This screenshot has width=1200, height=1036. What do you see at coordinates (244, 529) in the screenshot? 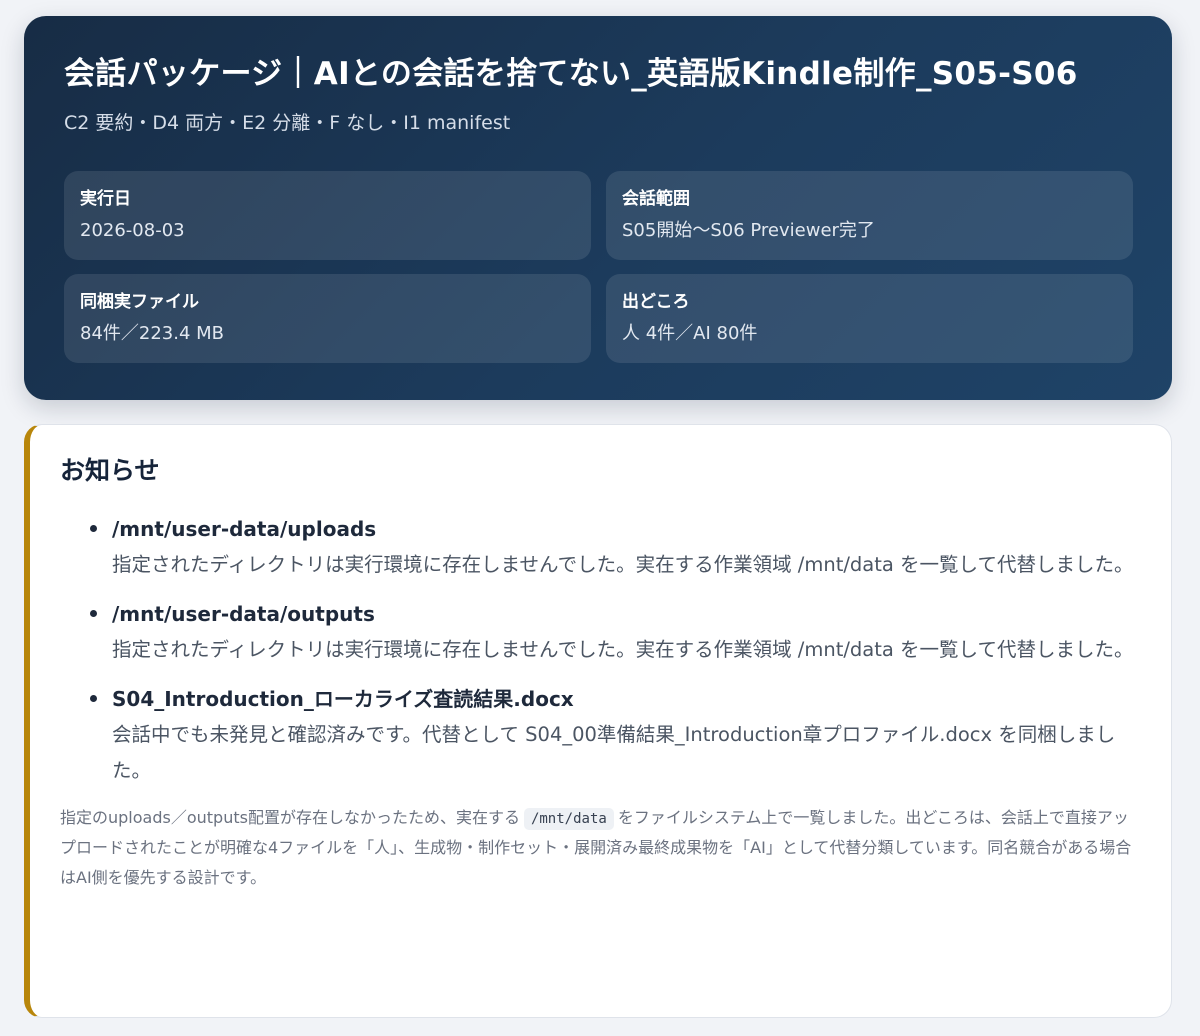
I see `notice-item-title: /mnt/user-data/uploads` at bounding box center [244, 529].